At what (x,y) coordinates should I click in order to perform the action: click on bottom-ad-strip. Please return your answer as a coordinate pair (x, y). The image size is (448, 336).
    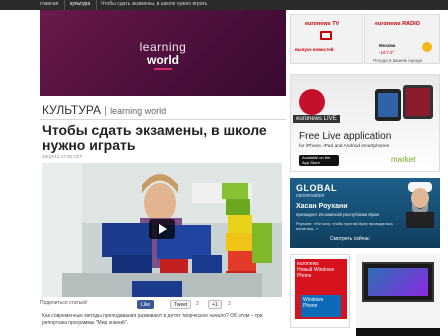
    Looking at the image, I should click on (398, 332).